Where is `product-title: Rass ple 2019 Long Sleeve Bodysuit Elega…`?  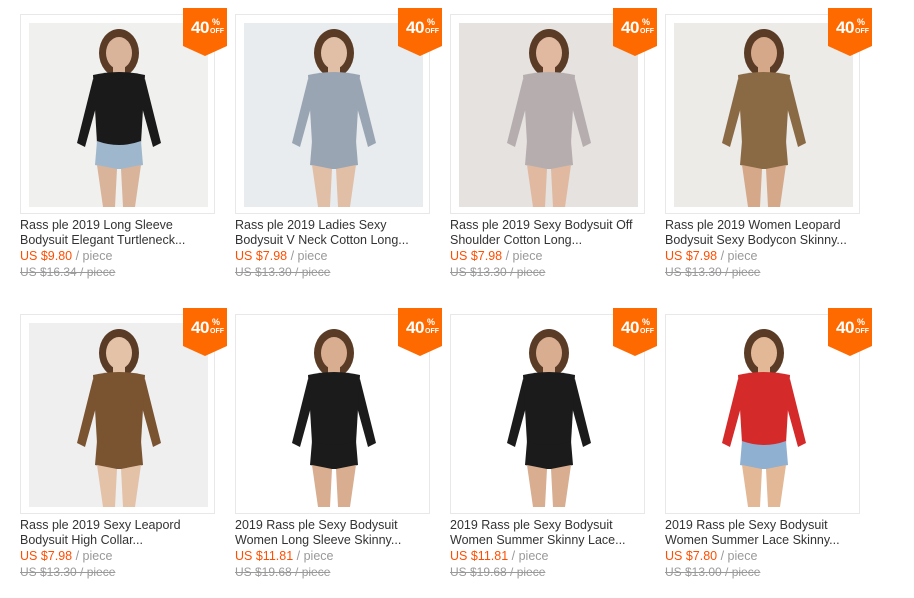
product-title: Rass ple 2019 Long Sleeve Bodysuit Elega… is located at coordinates (120, 233).